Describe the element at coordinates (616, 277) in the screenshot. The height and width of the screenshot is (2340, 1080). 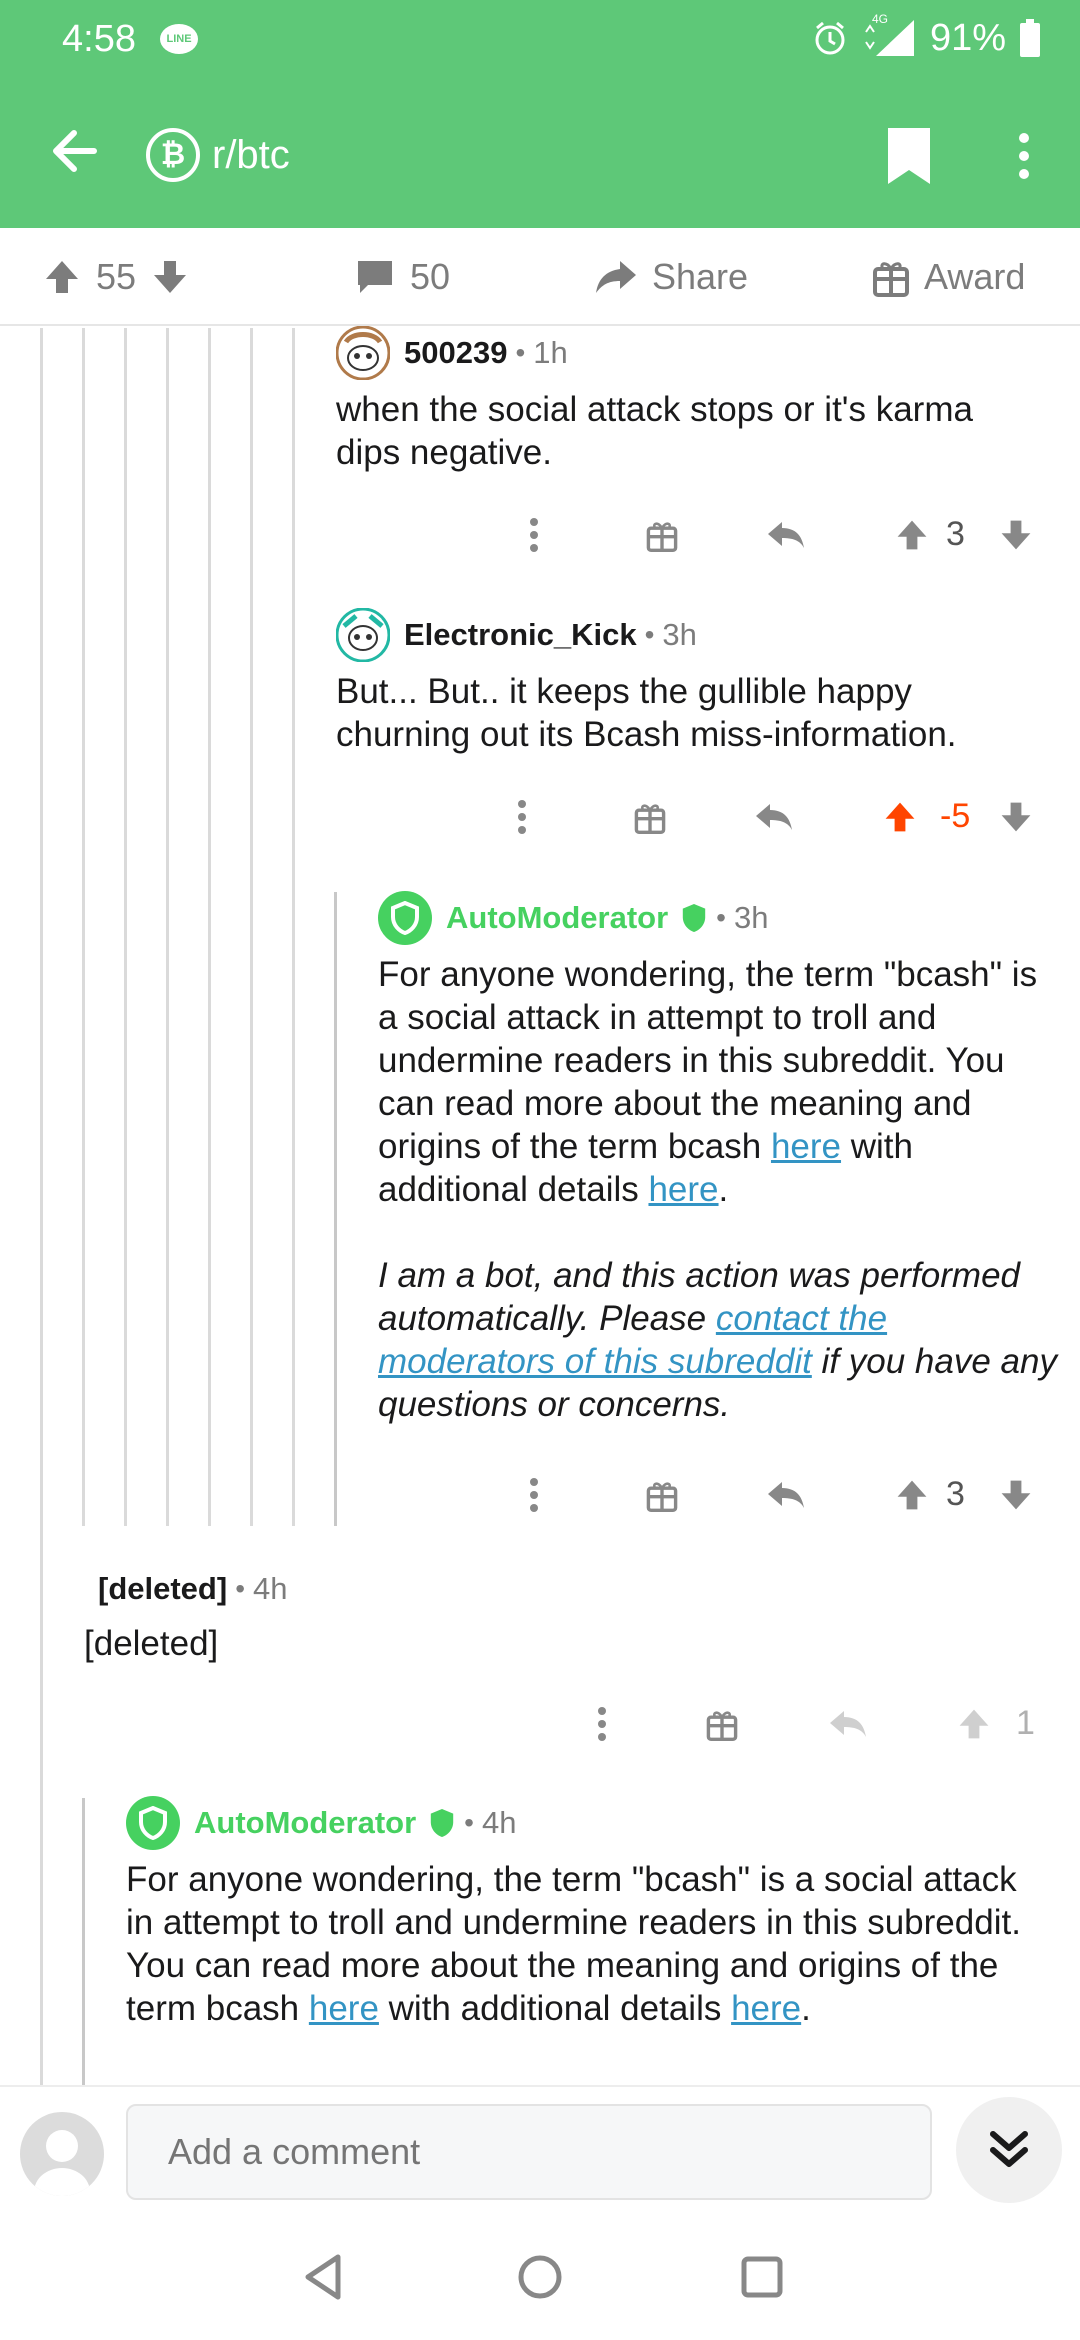
I see `share-icon` at that location.